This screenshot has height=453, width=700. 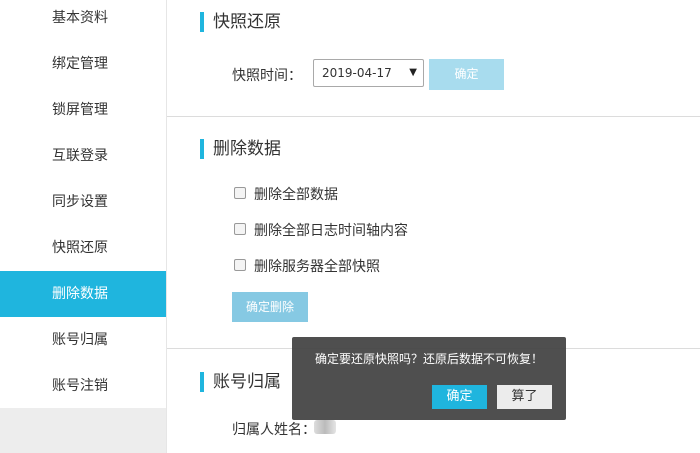 What do you see at coordinates (83, 202) in the screenshot?
I see `sidebar-item-sync-settings: 同步设置` at bounding box center [83, 202].